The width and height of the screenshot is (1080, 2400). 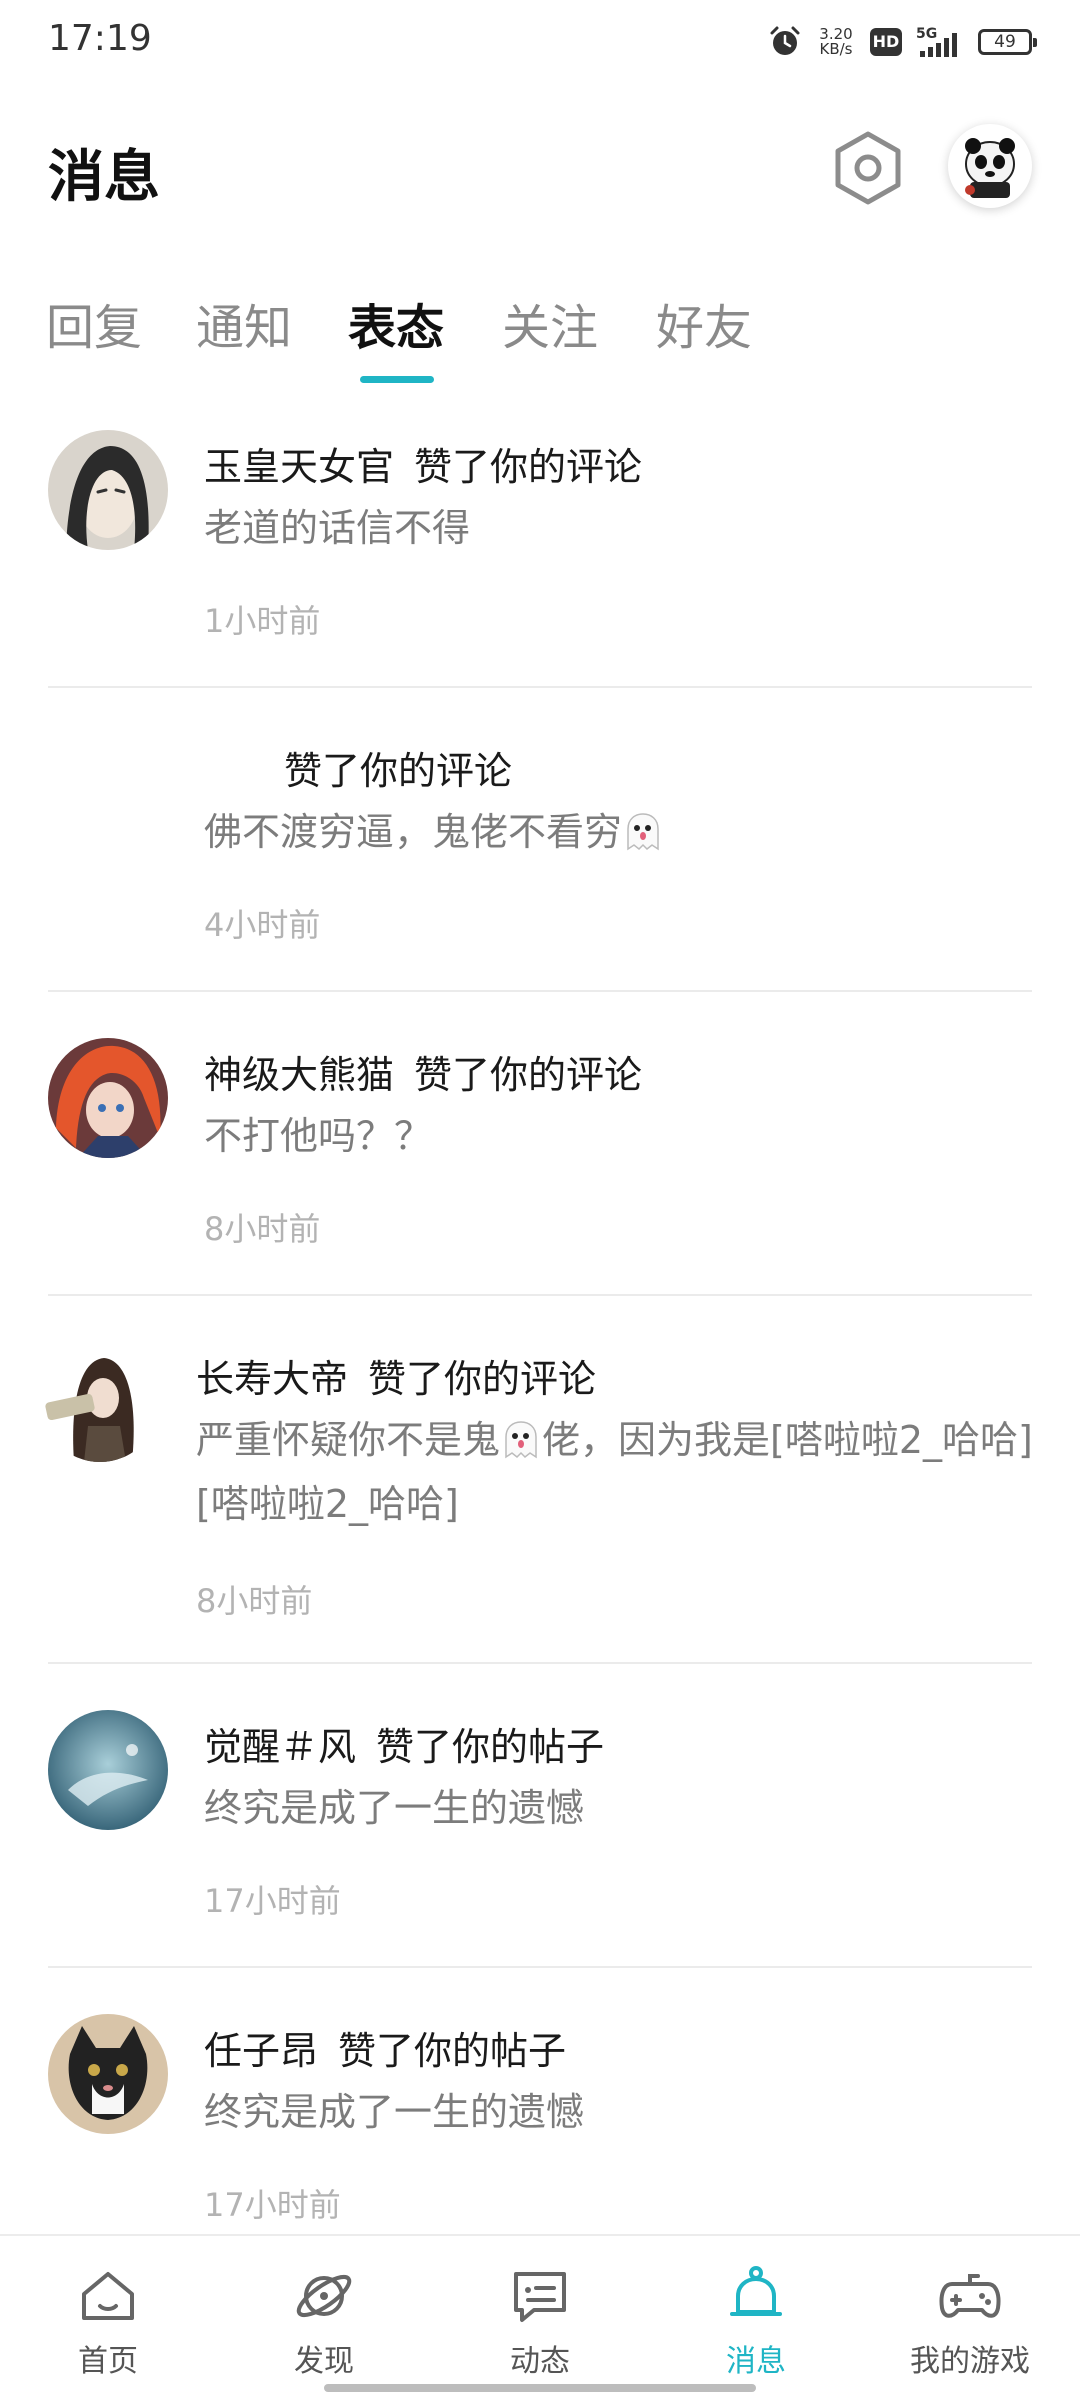 I want to click on list-item: 赞了你的评论 佛不渡穷逼，鬼佬不看穷 4小时前, so click(x=540, y=859).